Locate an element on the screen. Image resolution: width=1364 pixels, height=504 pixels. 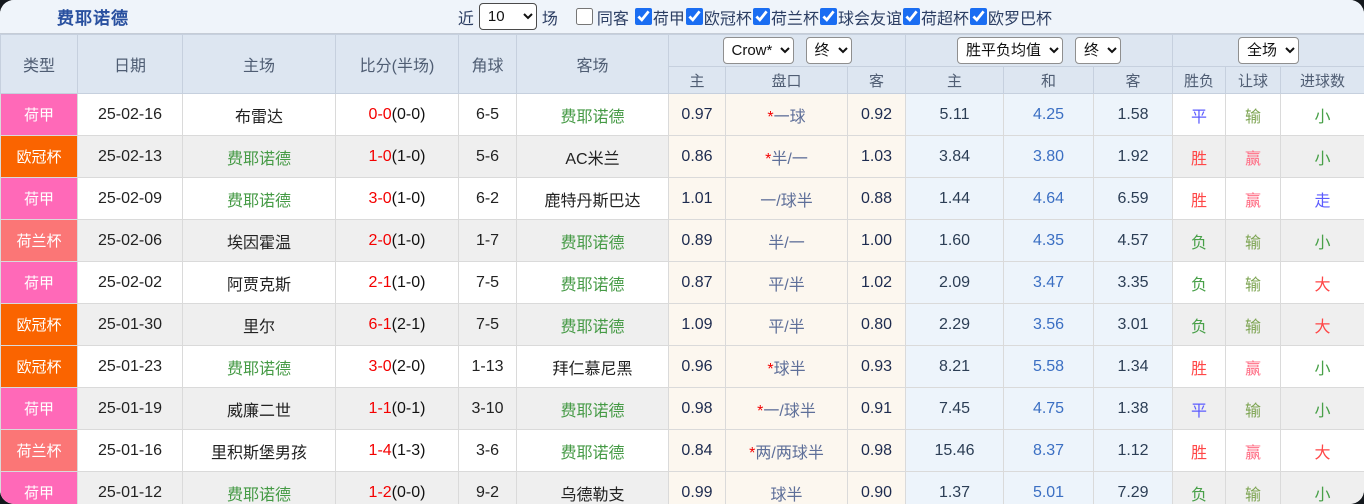
avg-draw-odds: 8.37 is located at coordinates (1049, 450).